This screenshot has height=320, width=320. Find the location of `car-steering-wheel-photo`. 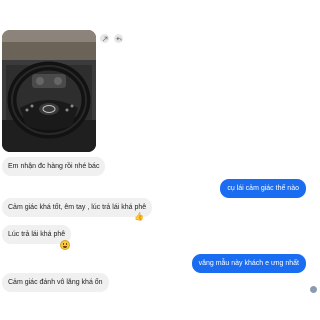

car-steering-wheel-photo is located at coordinates (49, 91).